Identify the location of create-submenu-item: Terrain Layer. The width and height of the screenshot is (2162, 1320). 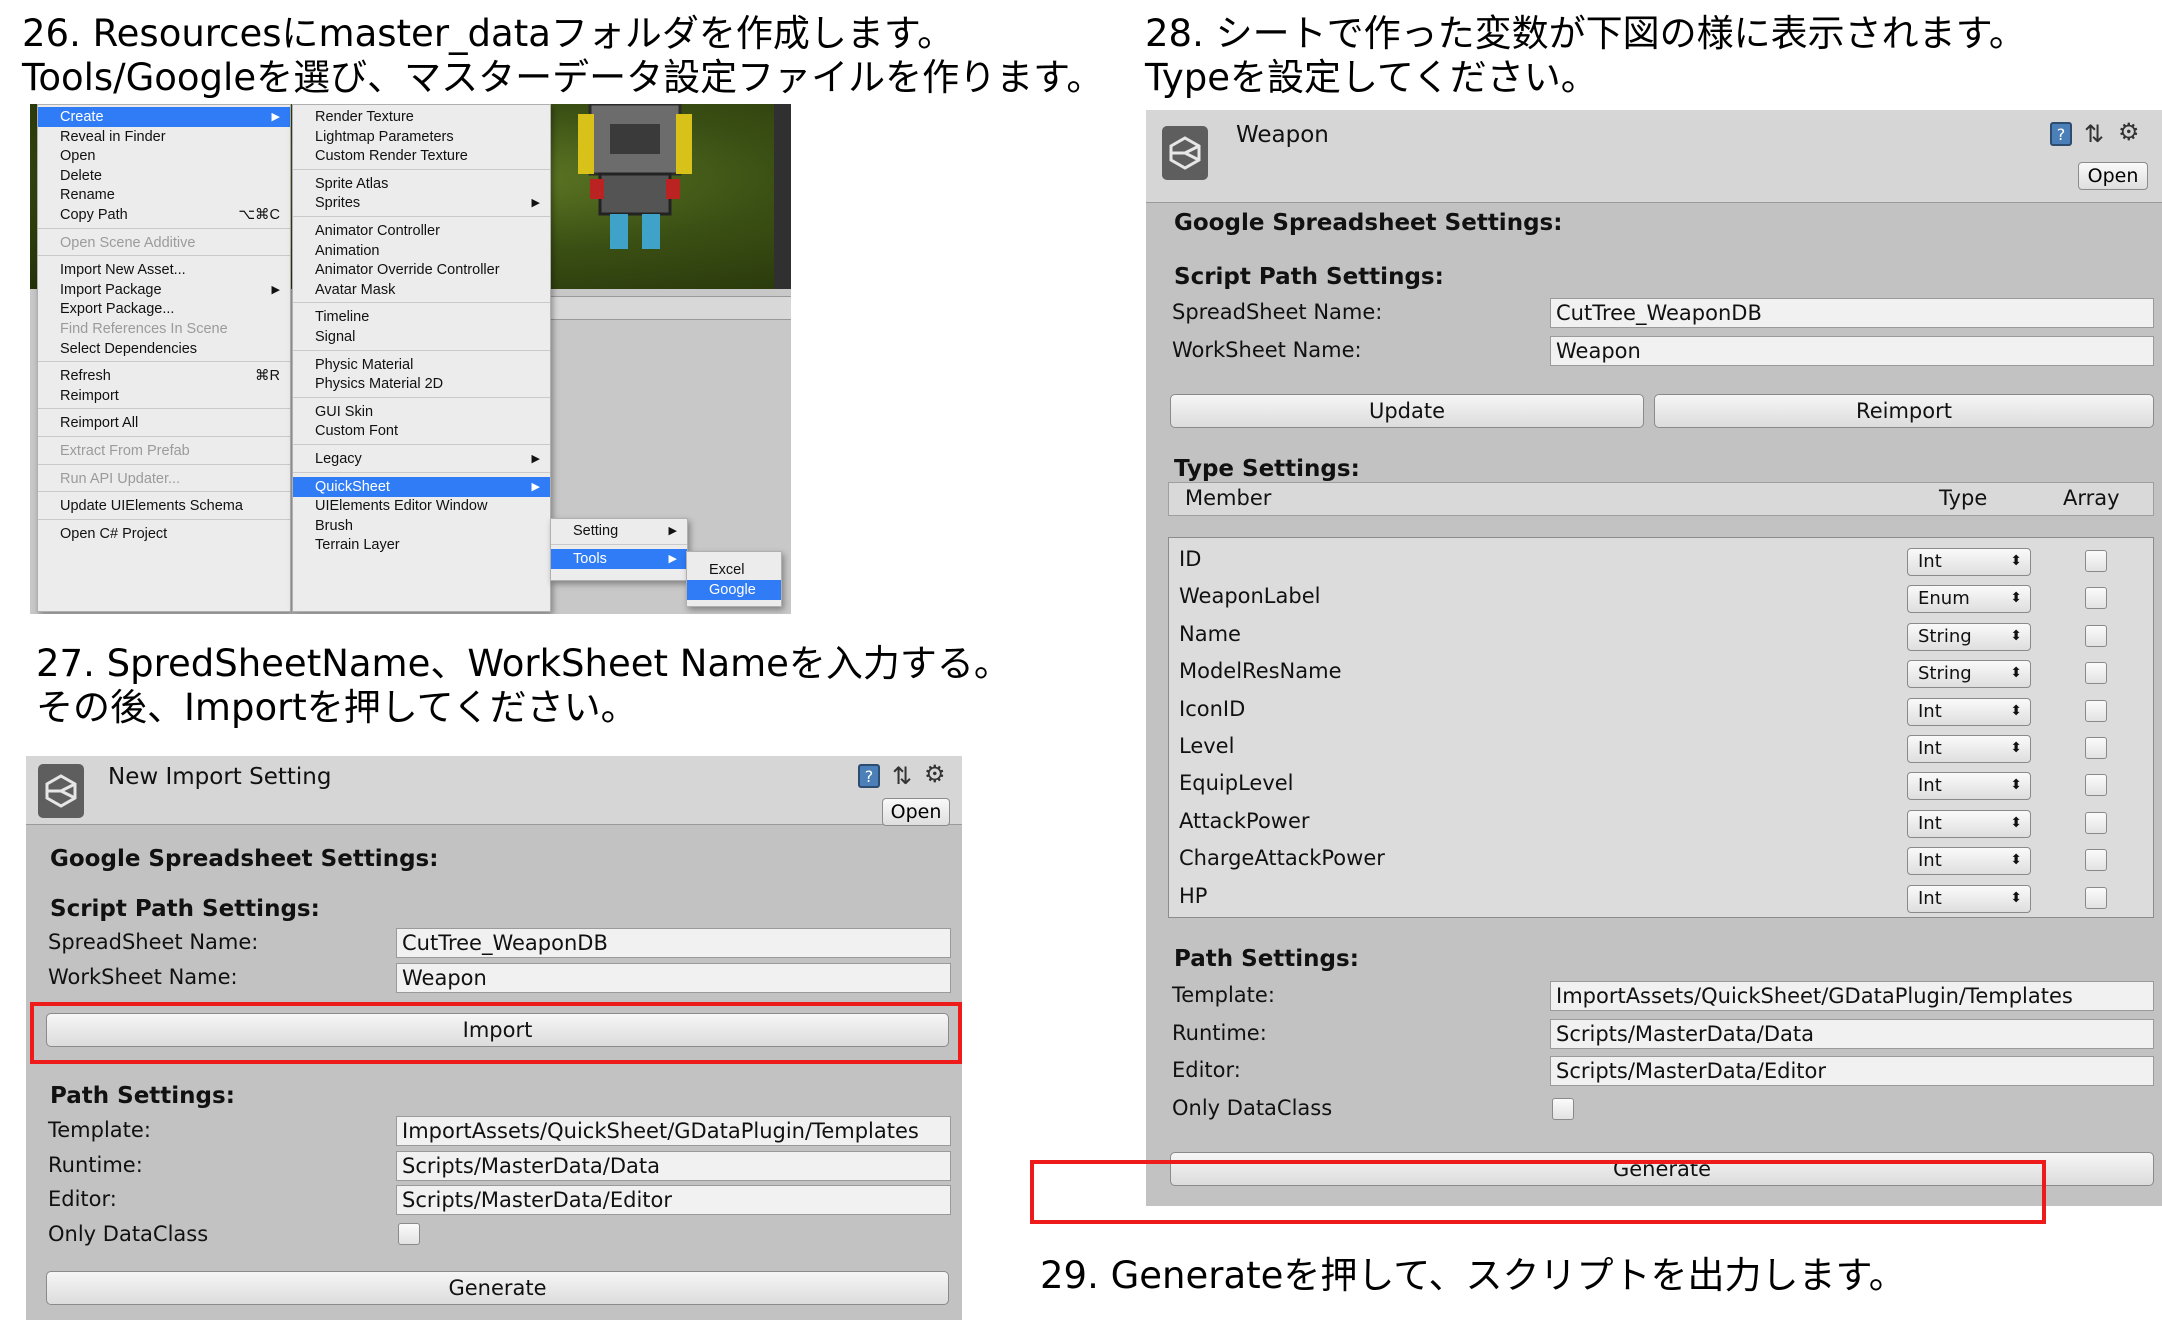
(421, 545).